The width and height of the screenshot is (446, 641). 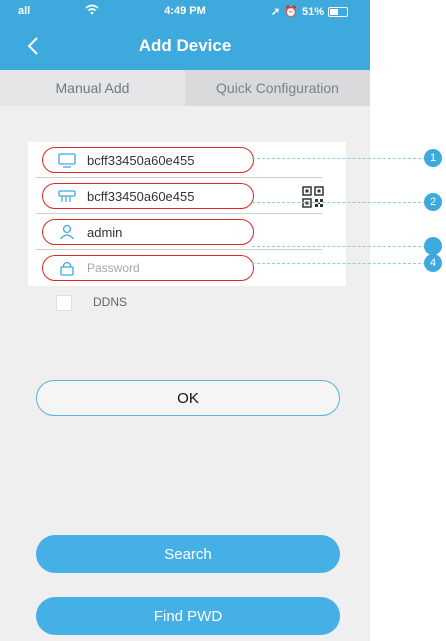 What do you see at coordinates (67, 232) in the screenshot?
I see `user-icon` at bounding box center [67, 232].